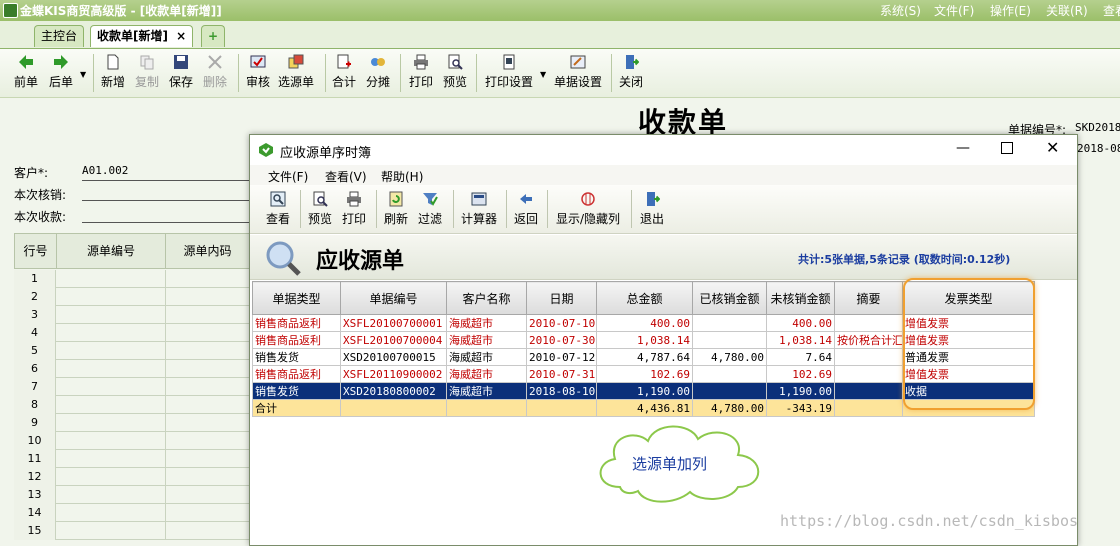 This screenshot has width=1120, height=546. What do you see at coordinates (963, 148) in the screenshot?
I see `minimize-button: —` at bounding box center [963, 148].